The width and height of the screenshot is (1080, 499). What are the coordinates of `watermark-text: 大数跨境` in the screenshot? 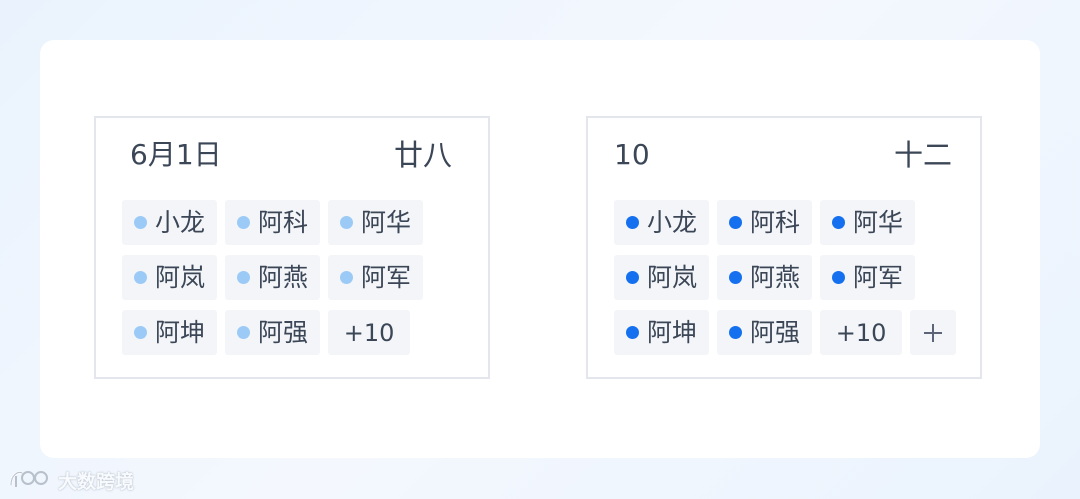 It's located at (96, 481).